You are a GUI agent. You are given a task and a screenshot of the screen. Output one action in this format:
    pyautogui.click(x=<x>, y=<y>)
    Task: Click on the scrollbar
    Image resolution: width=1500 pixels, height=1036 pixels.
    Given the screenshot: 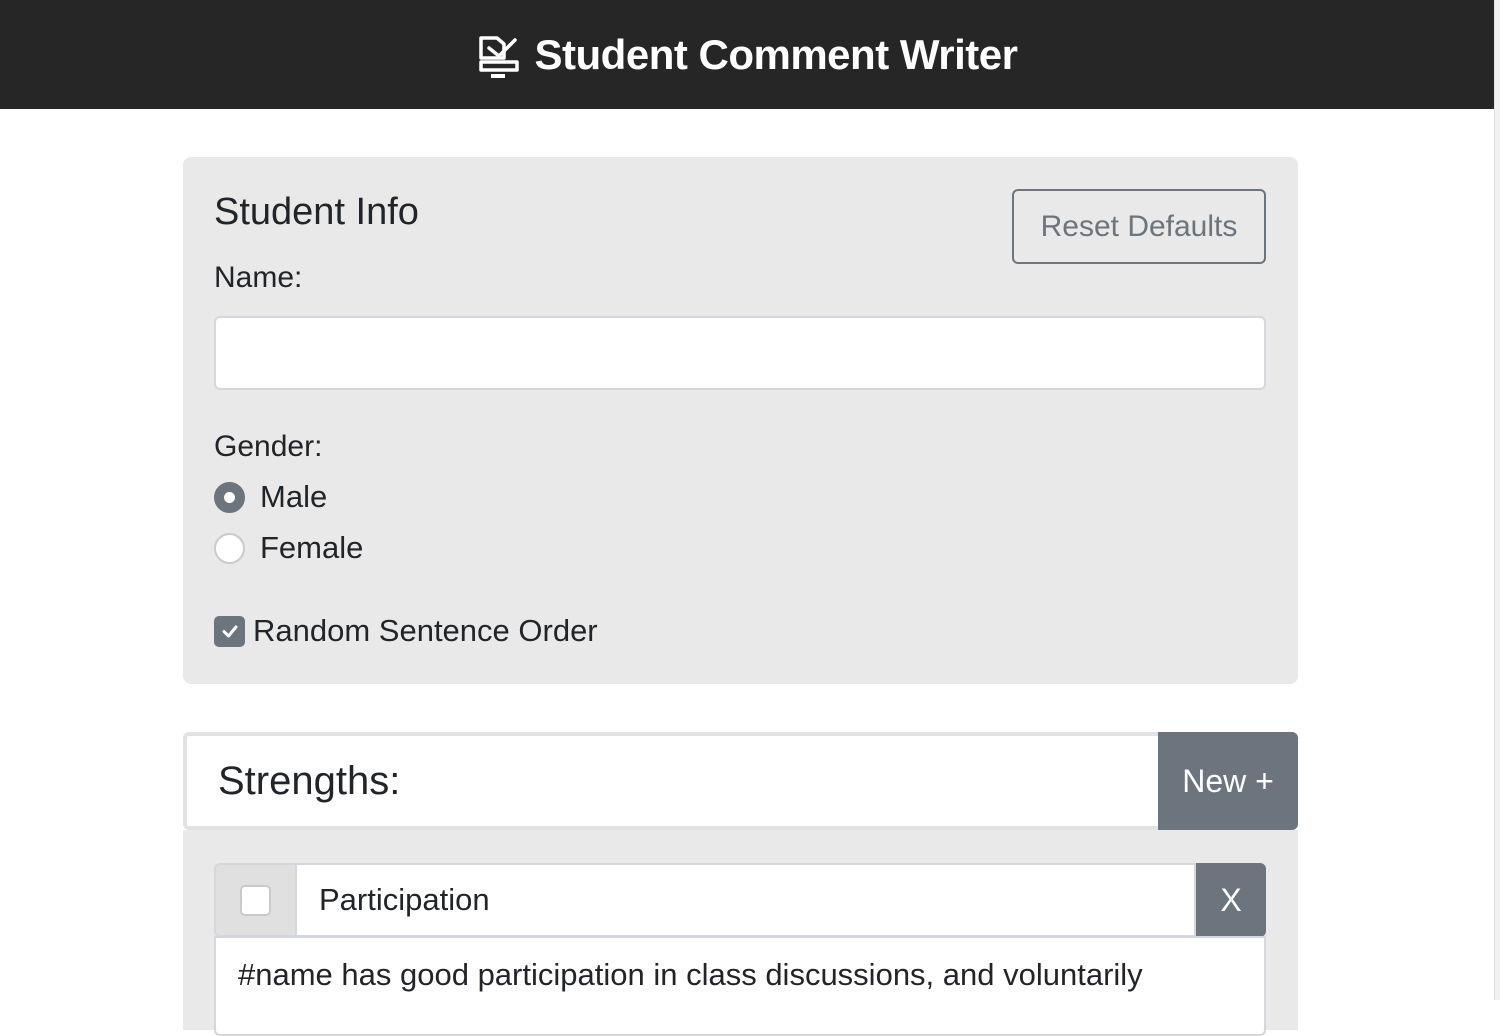 What is the action you would take?
    pyautogui.click(x=1497, y=500)
    